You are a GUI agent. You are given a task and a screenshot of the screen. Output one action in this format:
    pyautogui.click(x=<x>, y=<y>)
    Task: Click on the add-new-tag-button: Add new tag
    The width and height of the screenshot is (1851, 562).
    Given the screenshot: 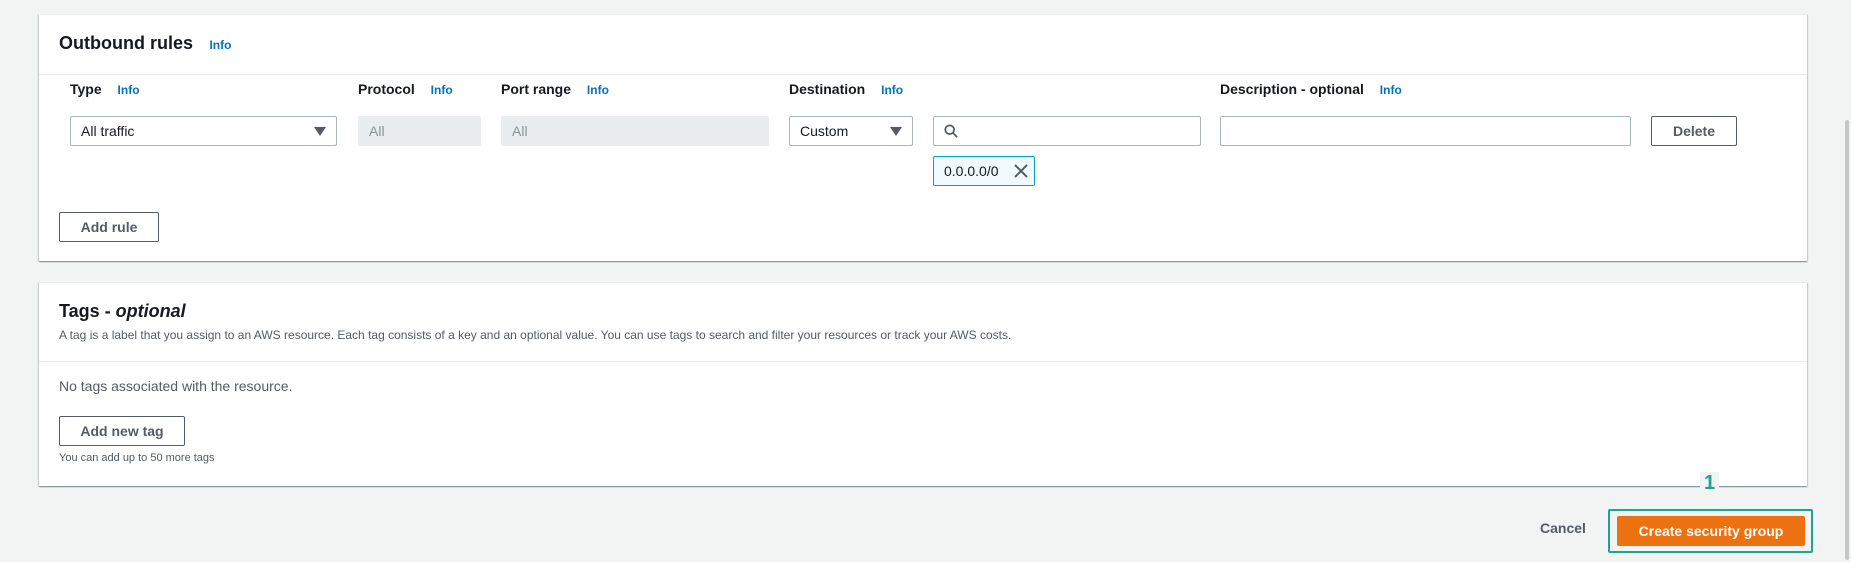 What is the action you would take?
    pyautogui.click(x=122, y=431)
    